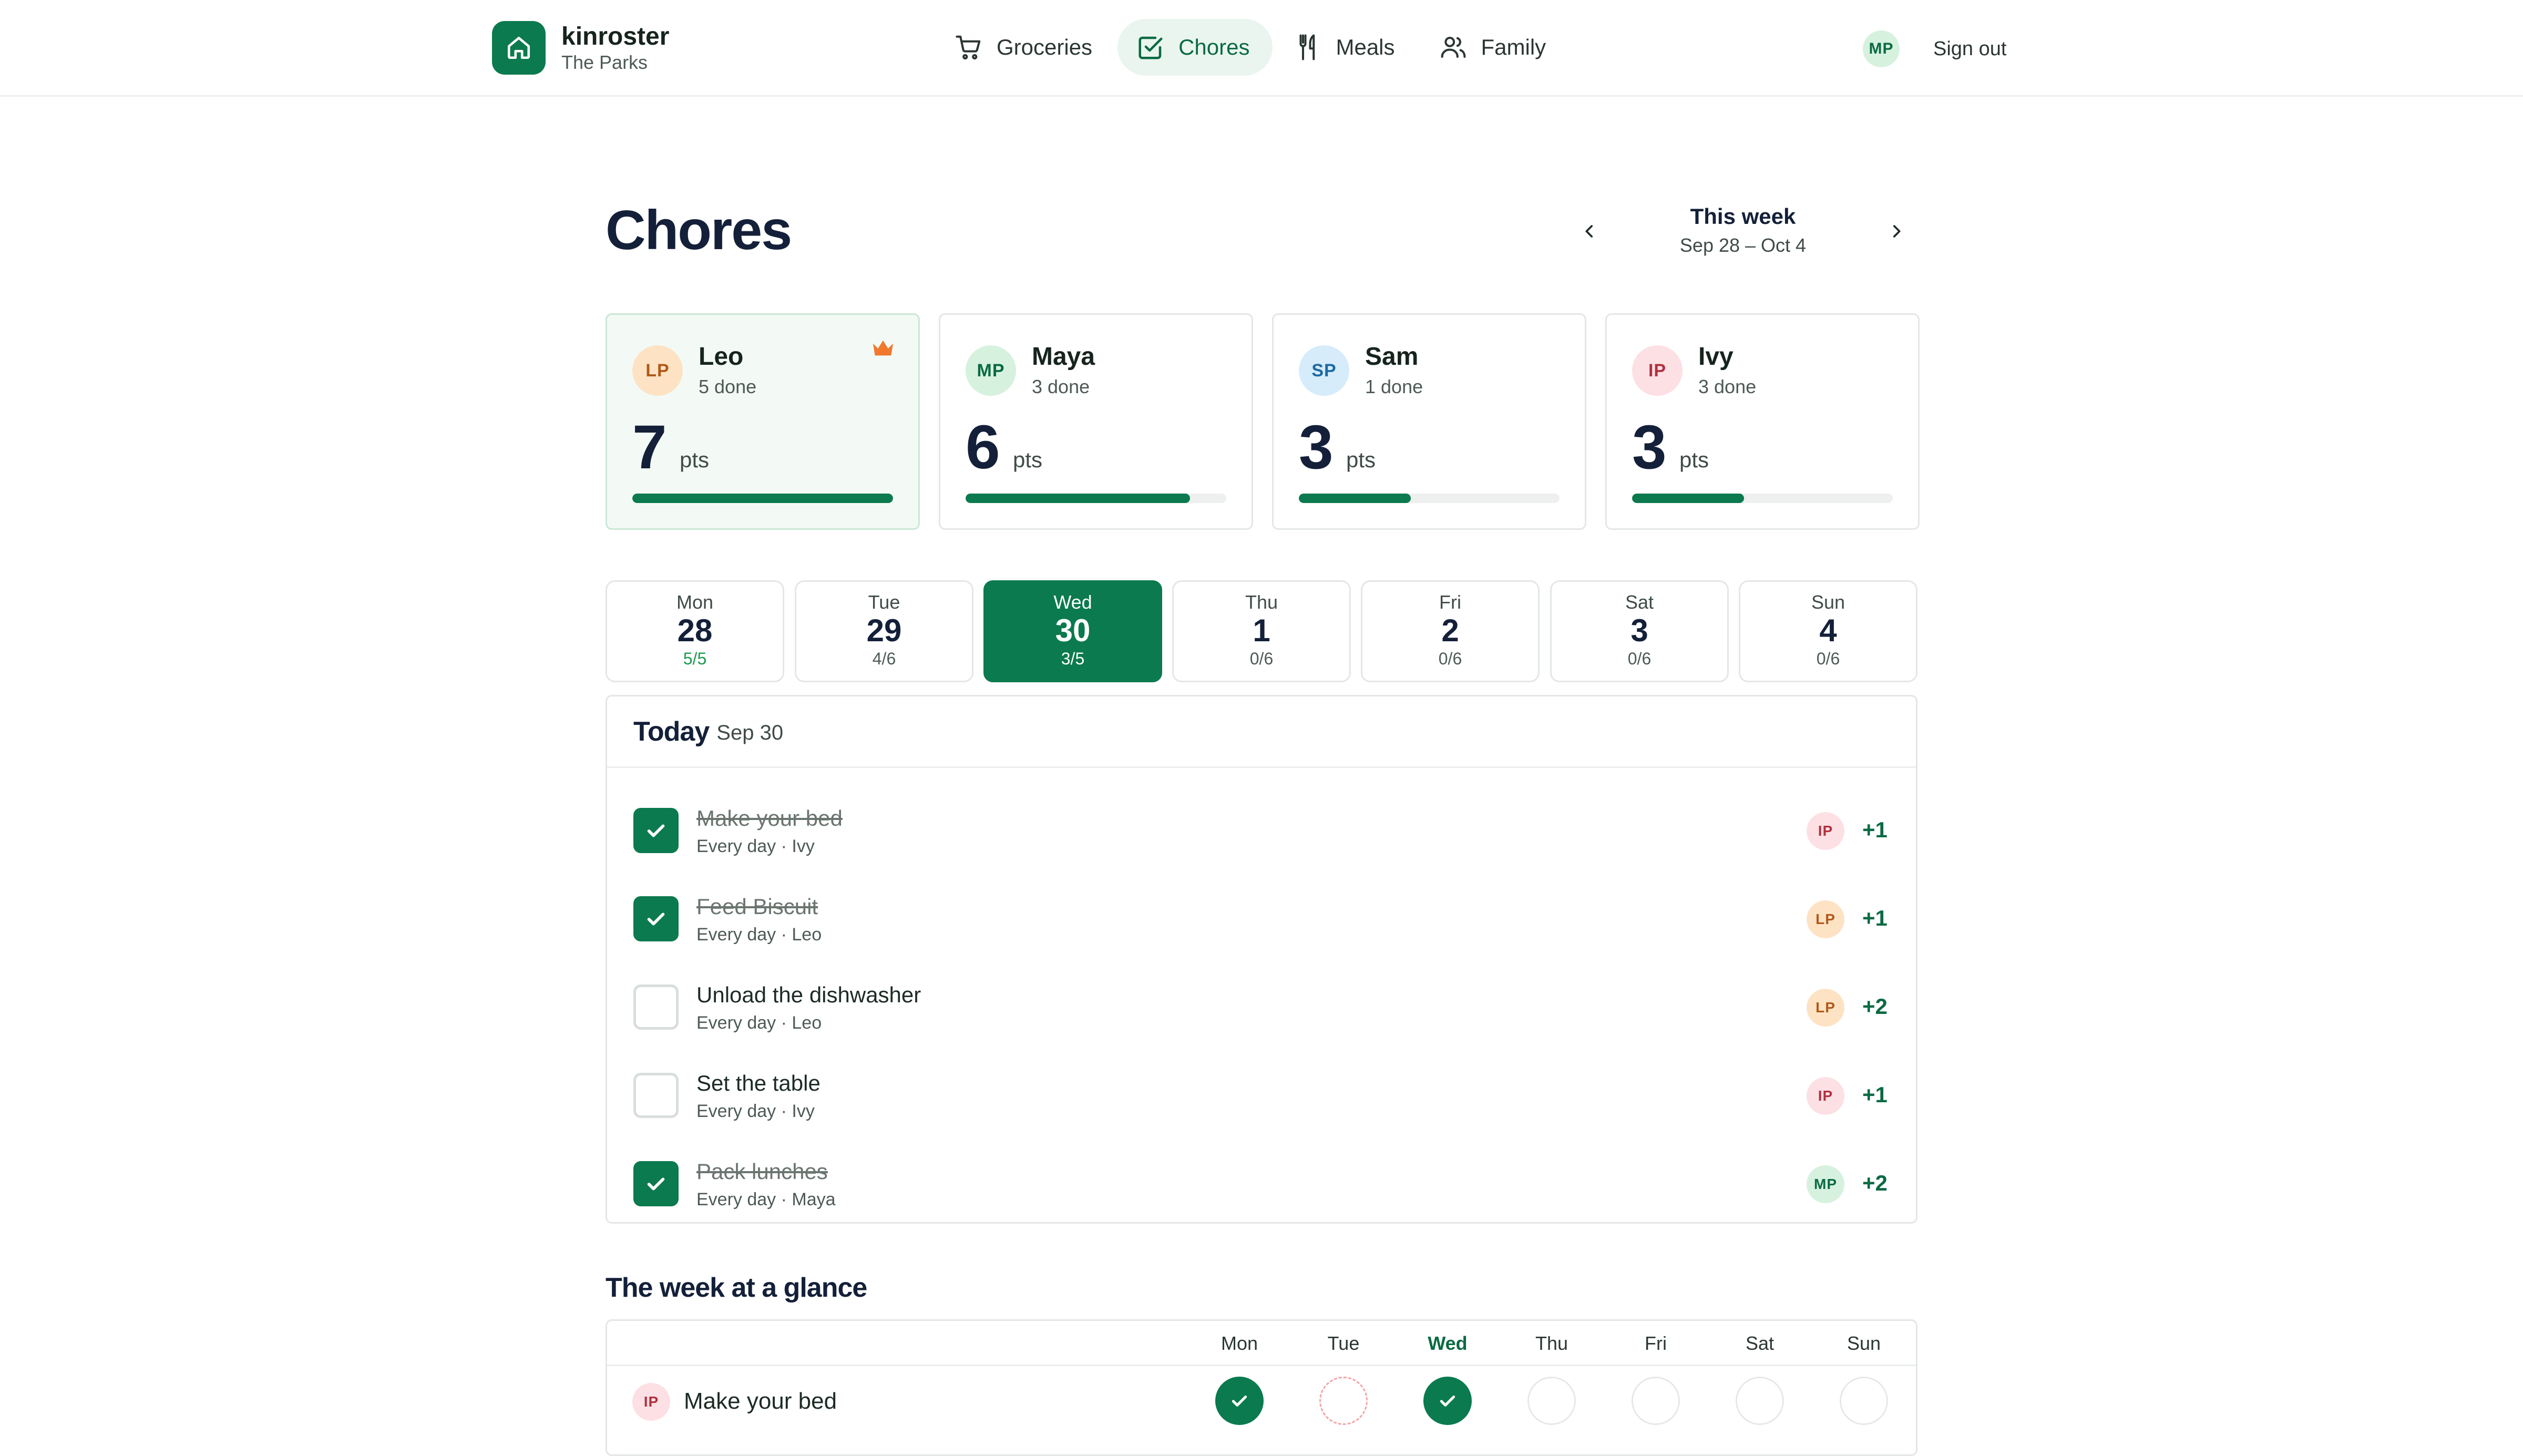 The height and width of the screenshot is (1456, 2523). I want to click on member-card-maya: MP Maya 3 done 6 pts, so click(1096, 421).